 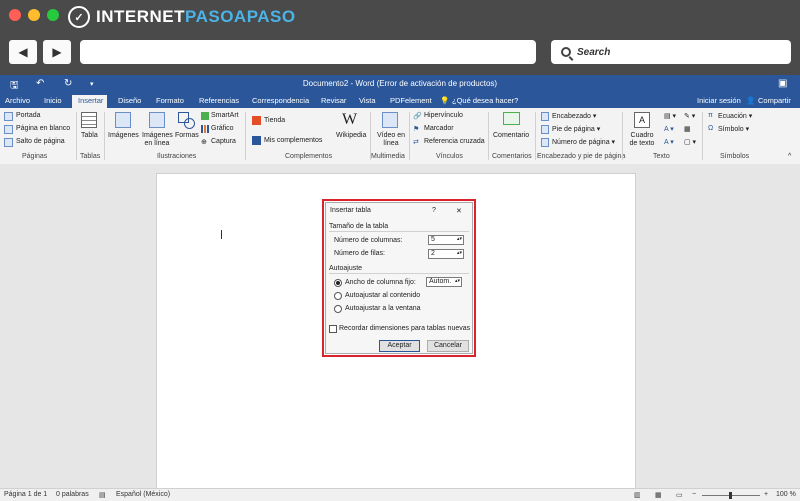 I want to click on print-layout-icon: ▦, so click(x=658, y=495).